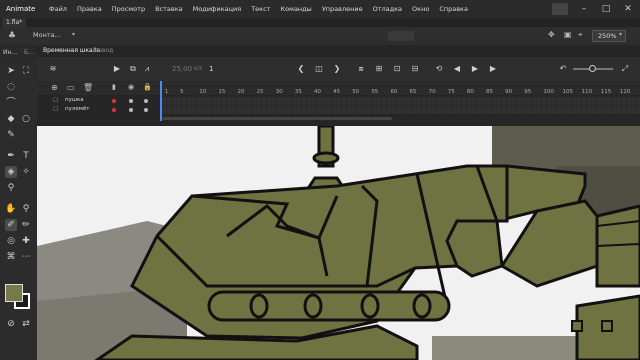  What do you see at coordinates (401, 36) in the screenshot?
I see `stage-field` at bounding box center [401, 36].